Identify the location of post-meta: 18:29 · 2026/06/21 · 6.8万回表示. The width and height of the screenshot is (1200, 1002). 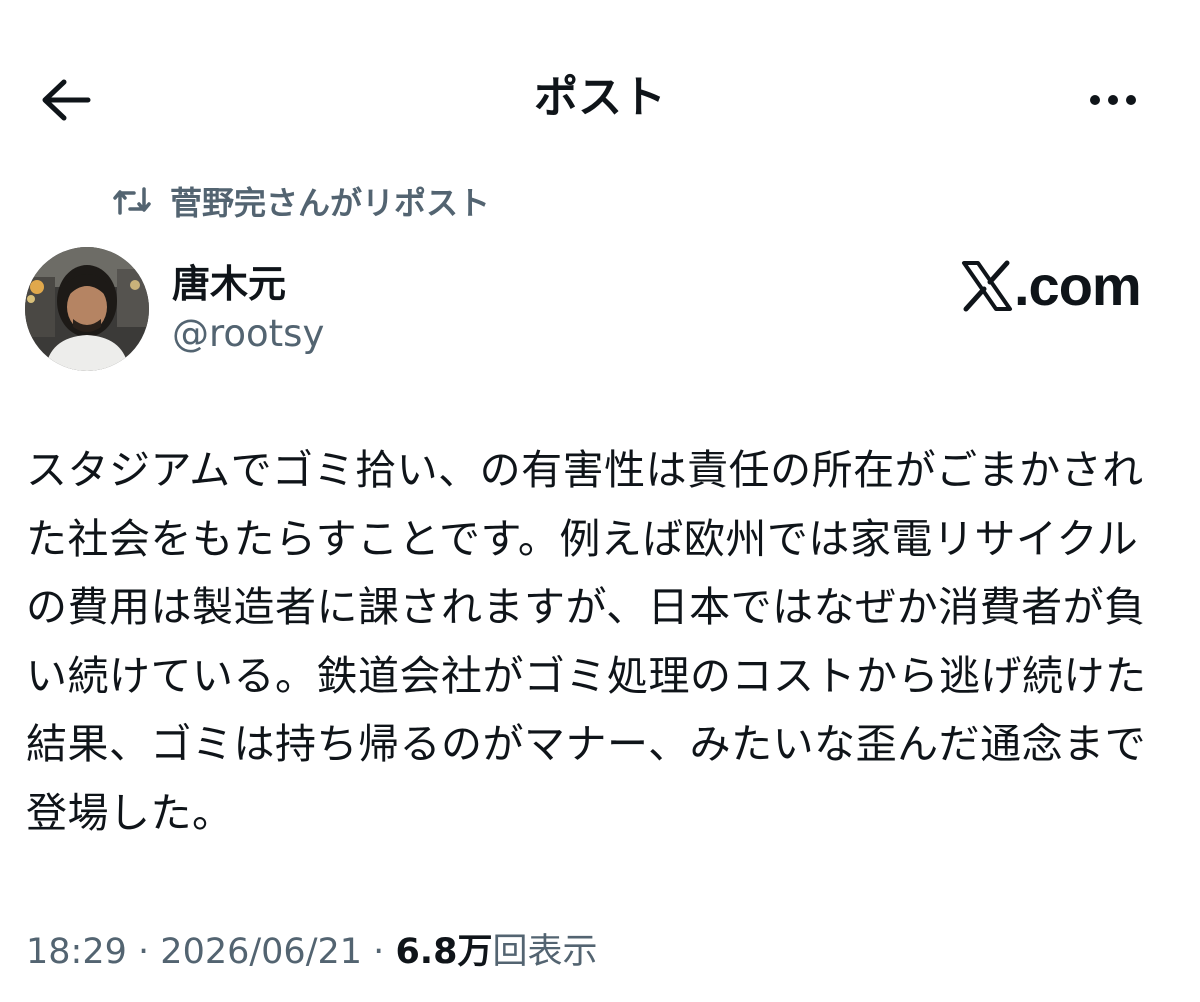
(311, 952).